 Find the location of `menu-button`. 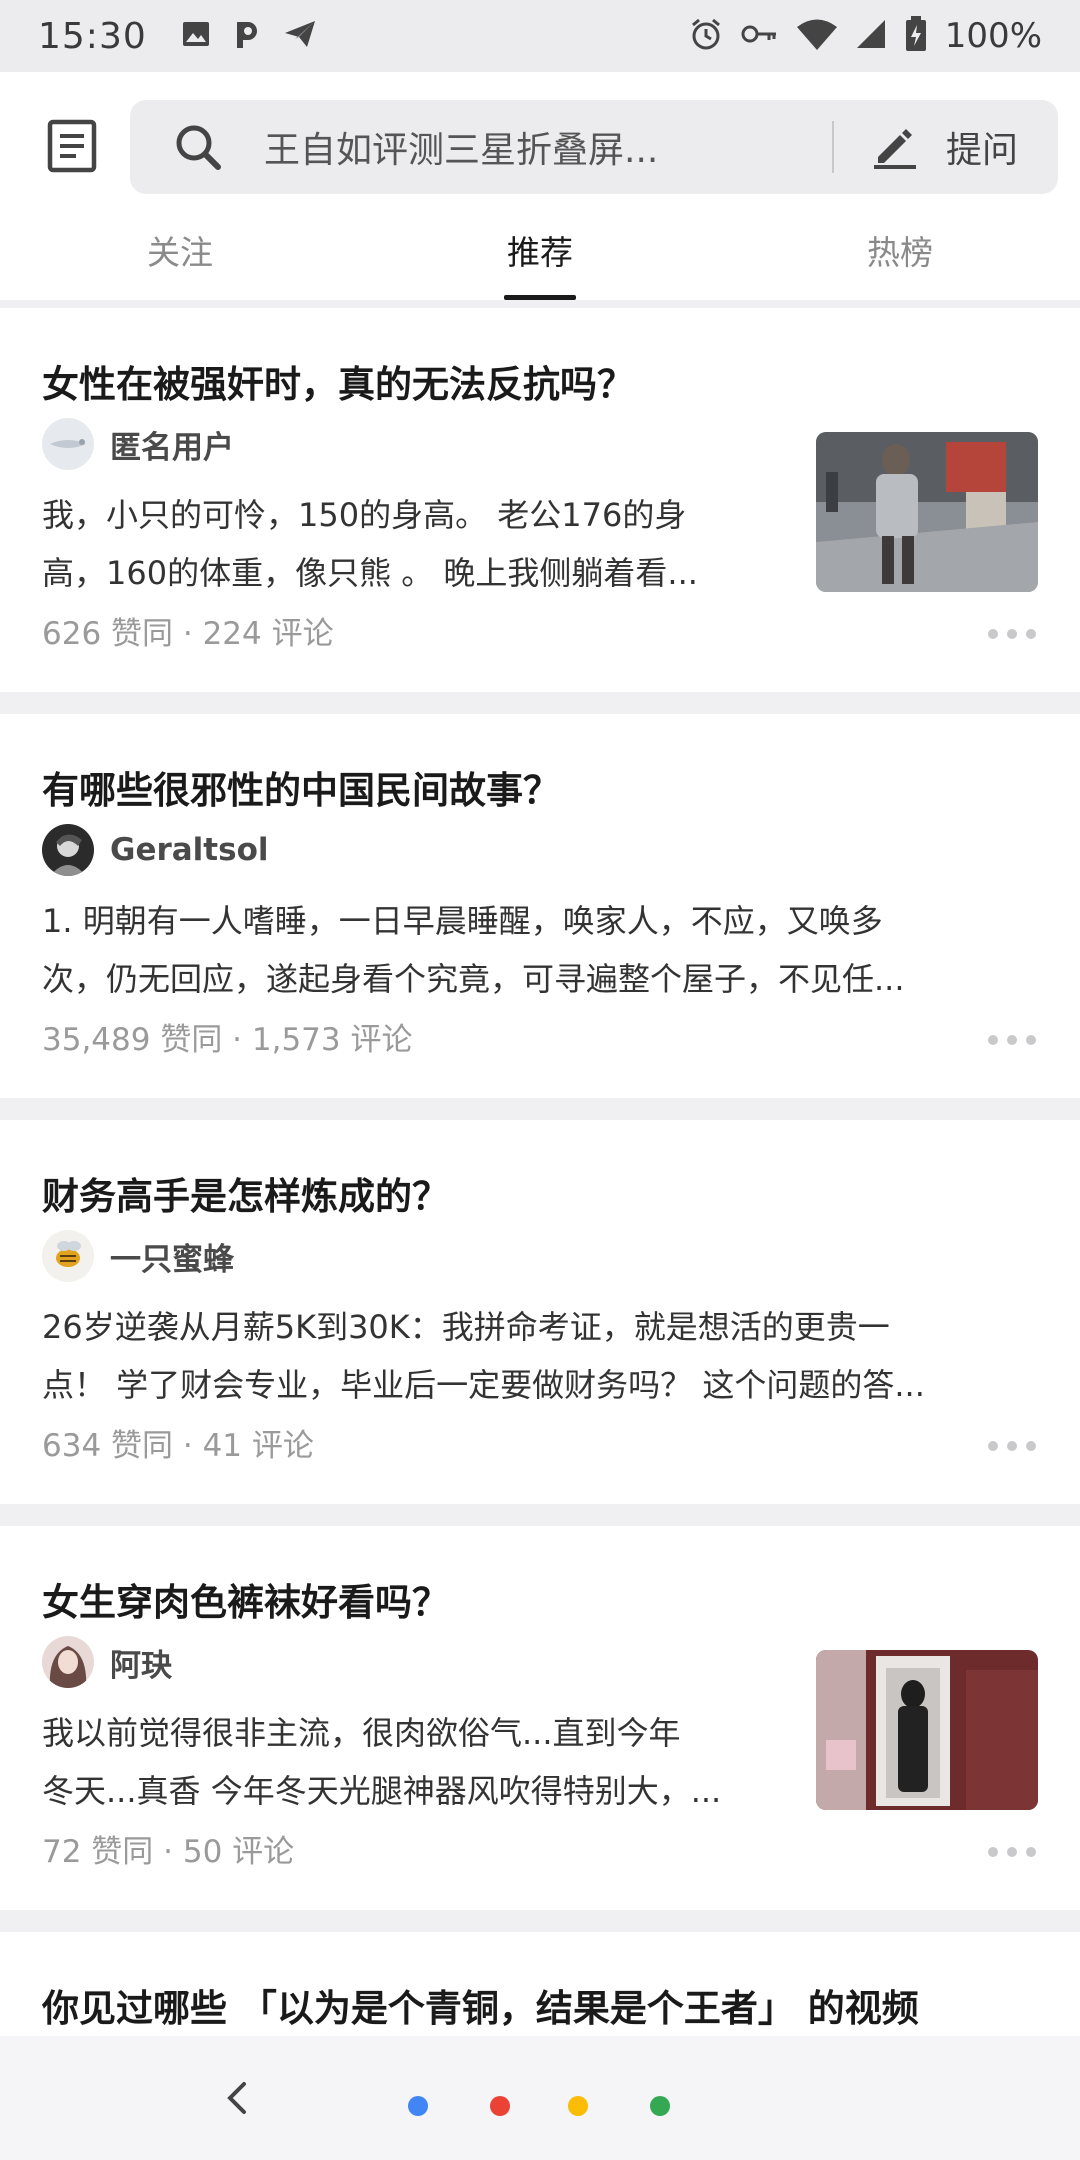

menu-button is located at coordinates (72, 146).